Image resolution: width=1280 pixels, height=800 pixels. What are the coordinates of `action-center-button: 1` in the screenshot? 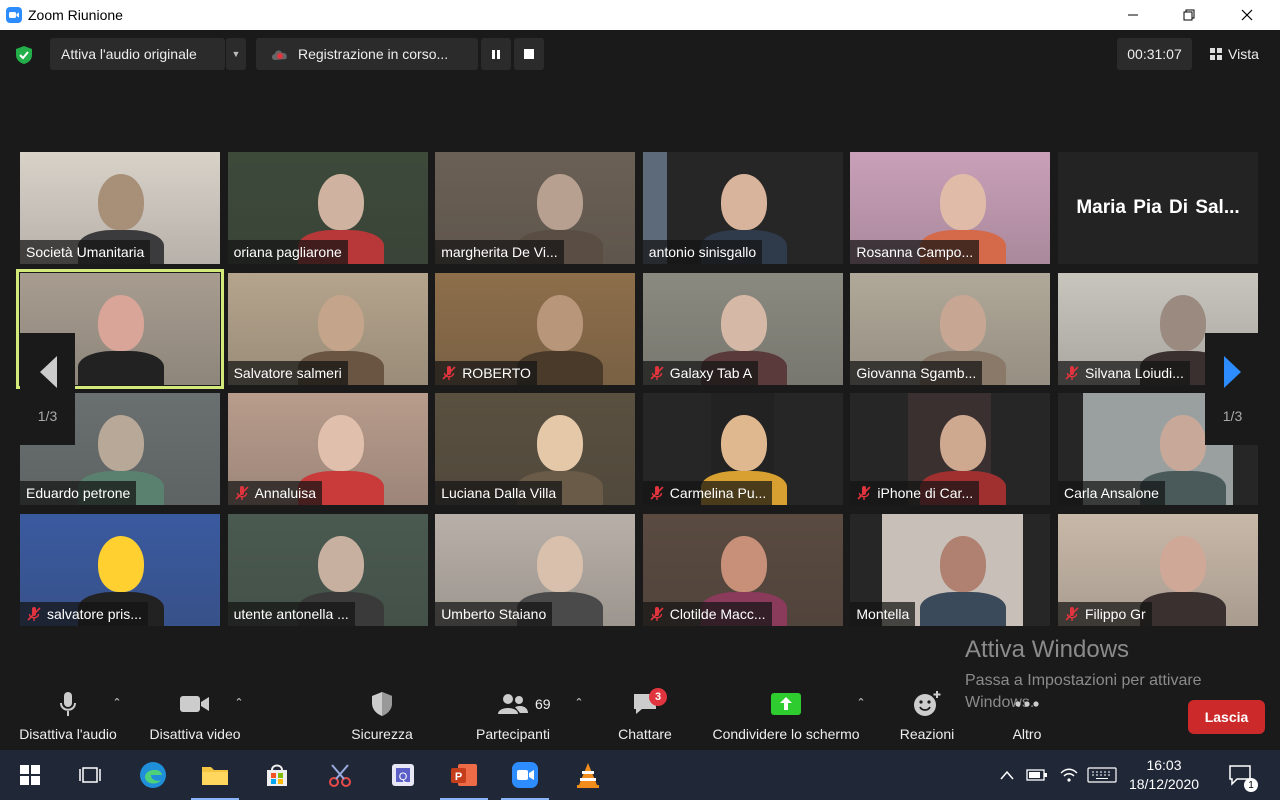 It's located at (1243, 778).